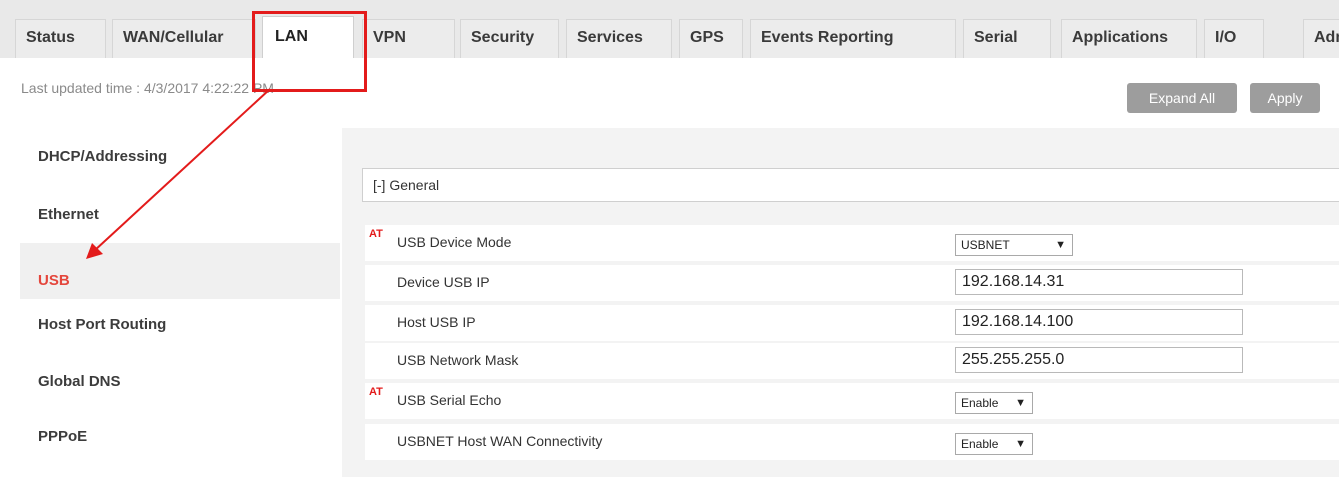 This screenshot has width=1339, height=477. What do you see at coordinates (852, 323) in the screenshot?
I see `row-host-usb-ip: Host USB IP` at bounding box center [852, 323].